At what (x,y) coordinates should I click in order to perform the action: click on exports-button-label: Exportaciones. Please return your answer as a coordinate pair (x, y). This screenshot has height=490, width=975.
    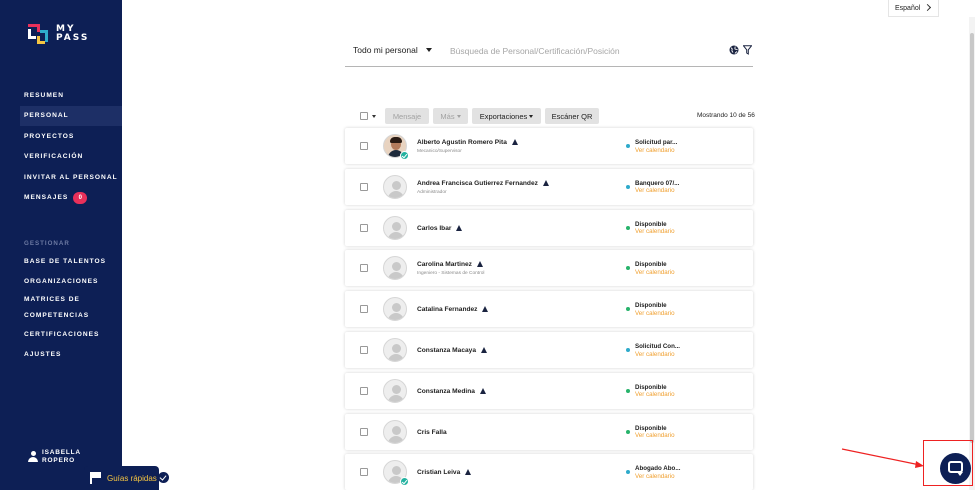
    Looking at the image, I should click on (503, 116).